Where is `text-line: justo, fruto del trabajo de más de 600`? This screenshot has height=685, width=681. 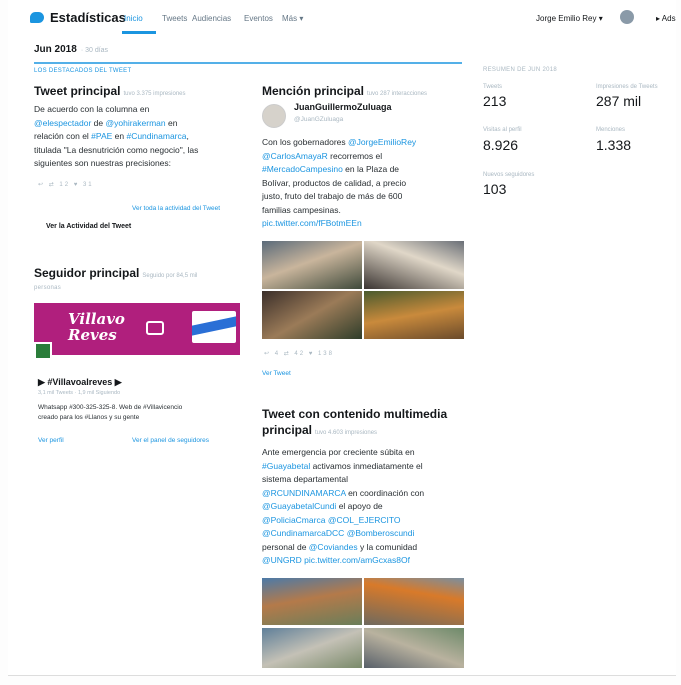
text-line: justo, fruto del trabajo de más de 600 is located at coordinates (364, 197).